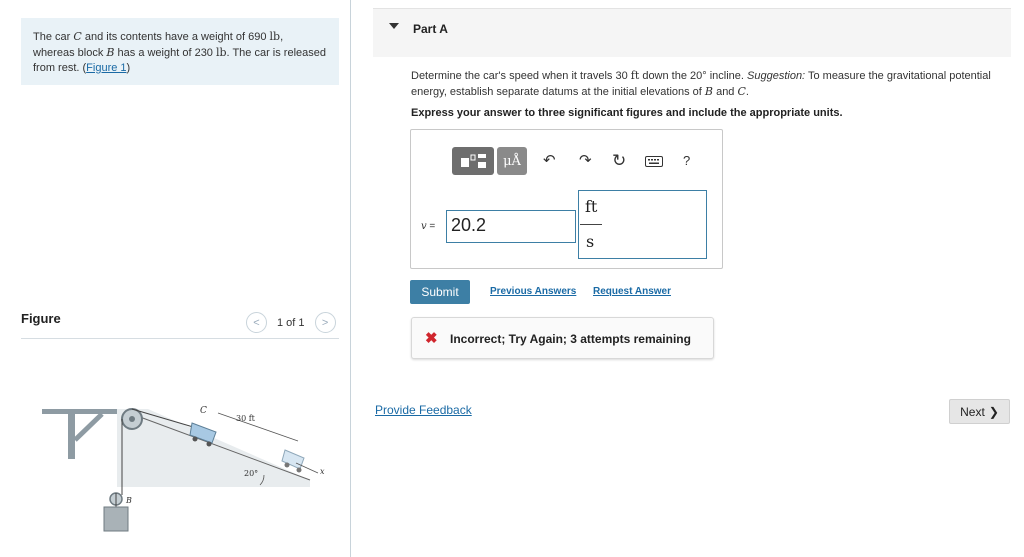 Image resolution: width=1024 pixels, height=557 pixels. Describe the element at coordinates (213, 448) in the screenshot. I see `incline-surface` at that location.